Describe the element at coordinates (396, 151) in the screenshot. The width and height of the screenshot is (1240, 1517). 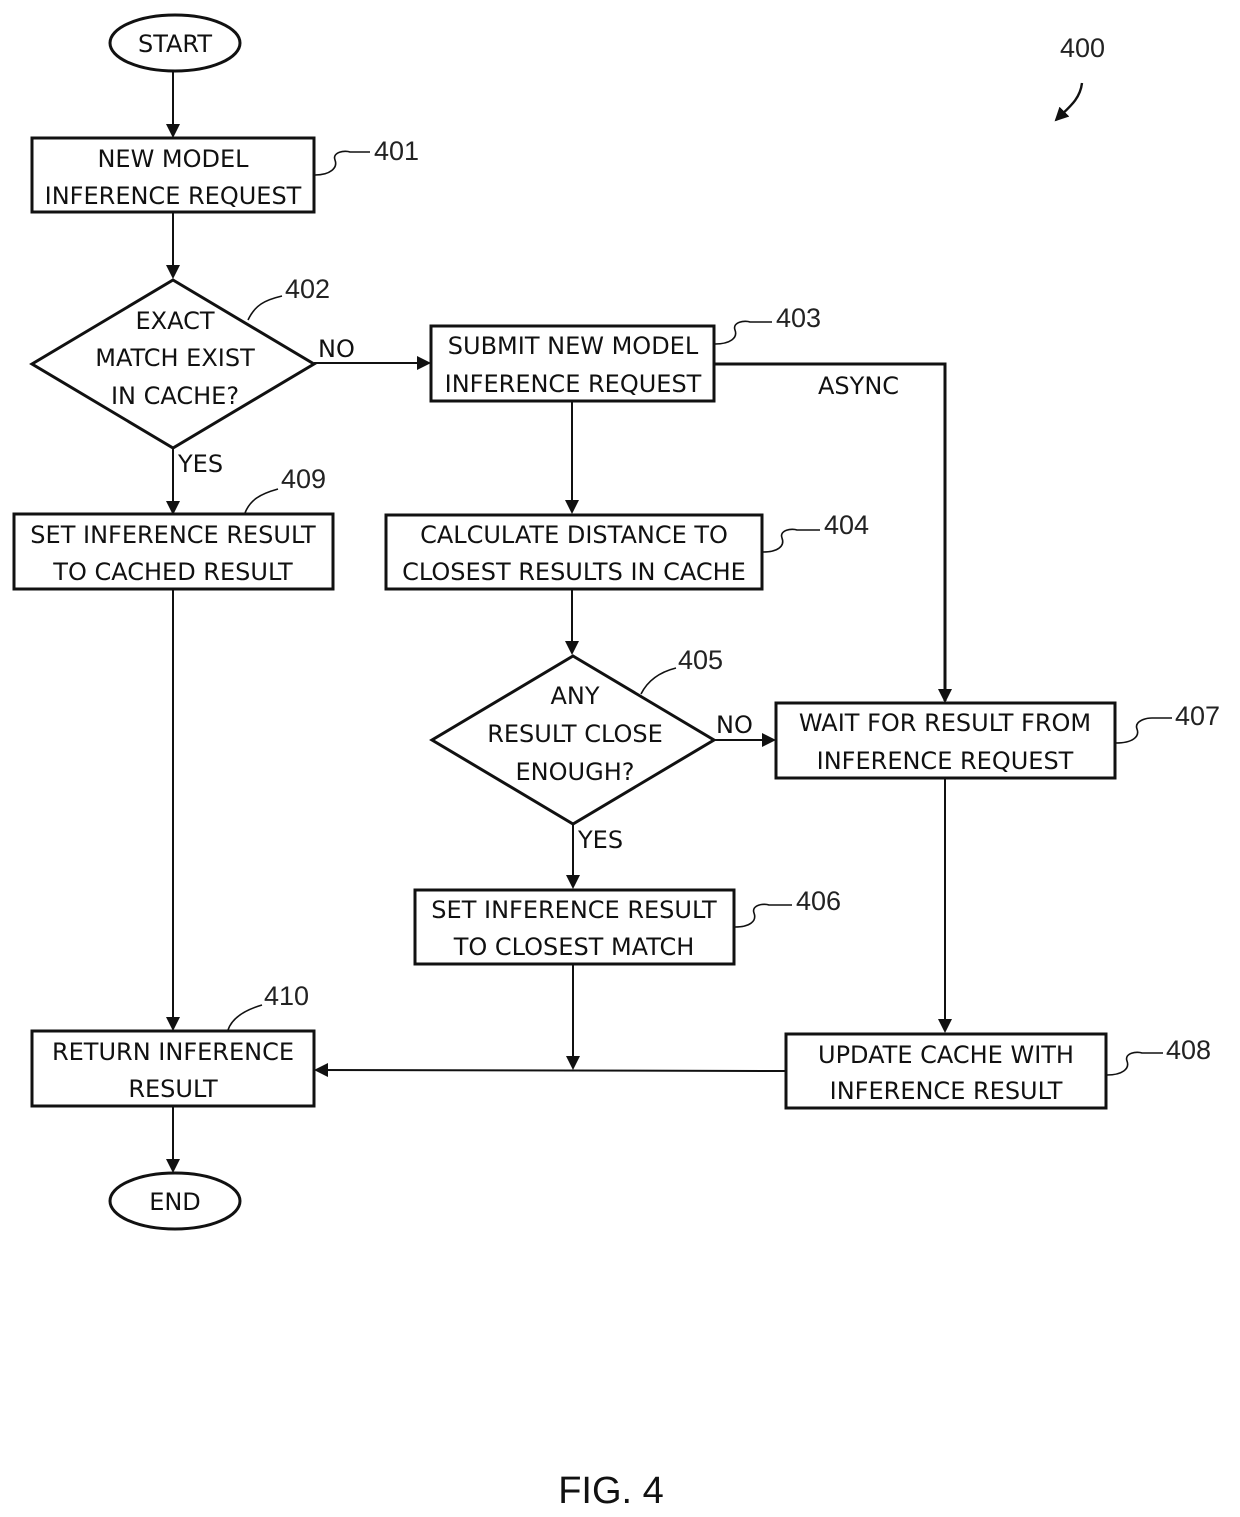
I see `ref-label-401: 401` at that location.